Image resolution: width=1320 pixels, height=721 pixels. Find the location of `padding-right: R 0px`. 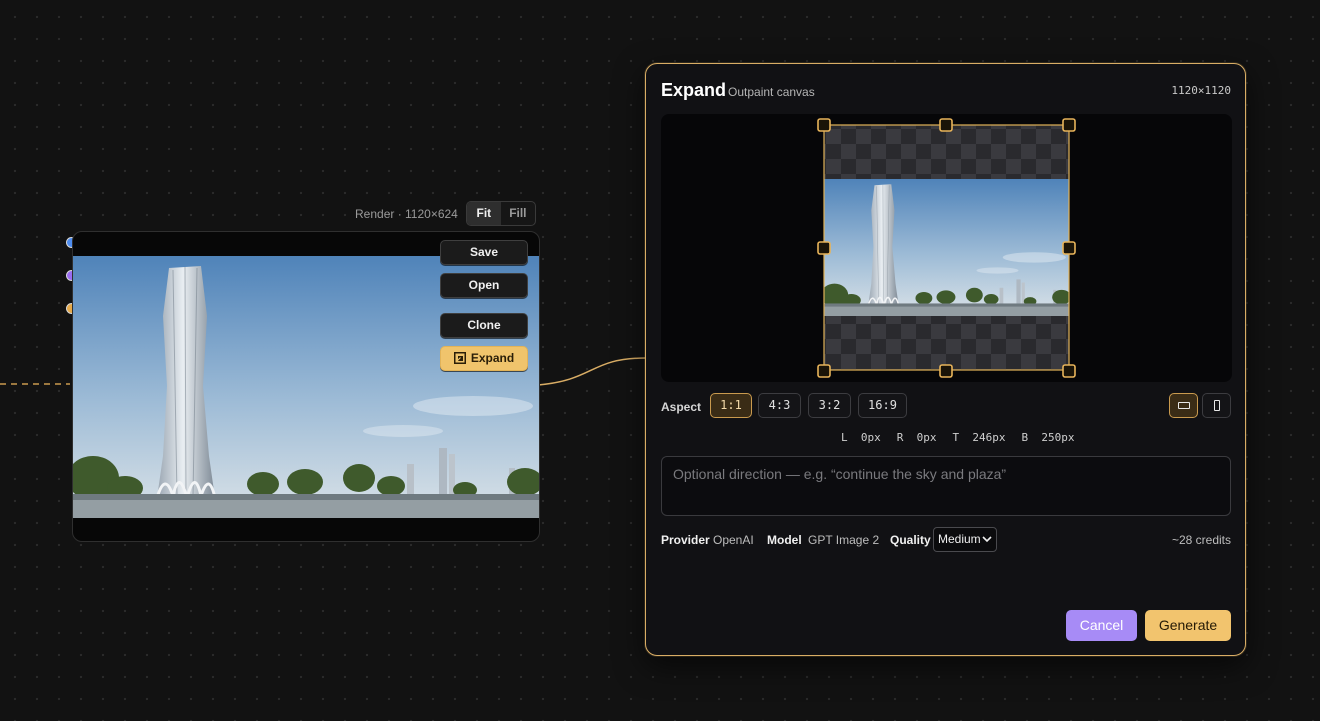

padding-right: R 0px is located at coordinates (916, 437).